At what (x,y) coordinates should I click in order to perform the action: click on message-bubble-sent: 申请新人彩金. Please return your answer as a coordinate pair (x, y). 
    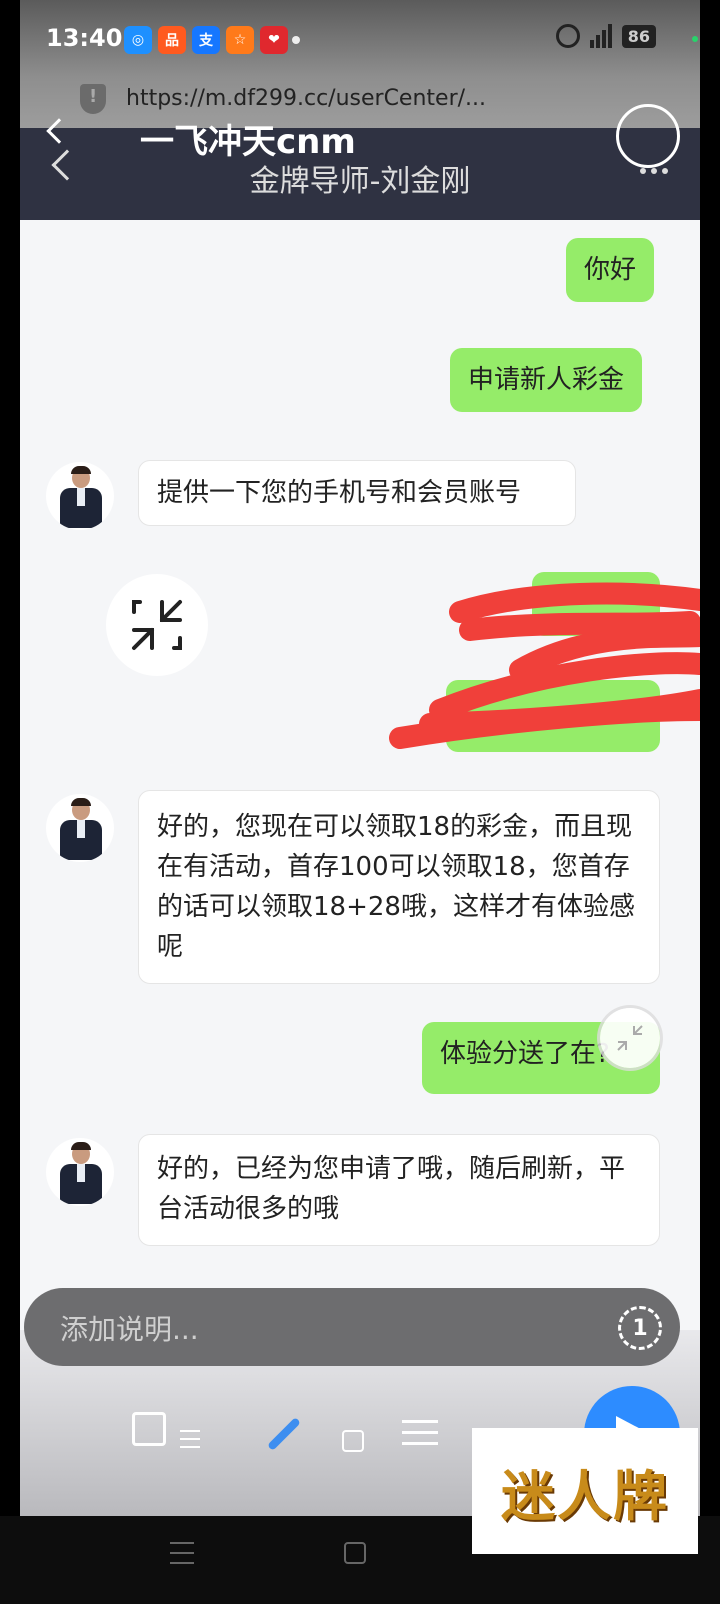
    Looking at the image, I should click on (546, 380).